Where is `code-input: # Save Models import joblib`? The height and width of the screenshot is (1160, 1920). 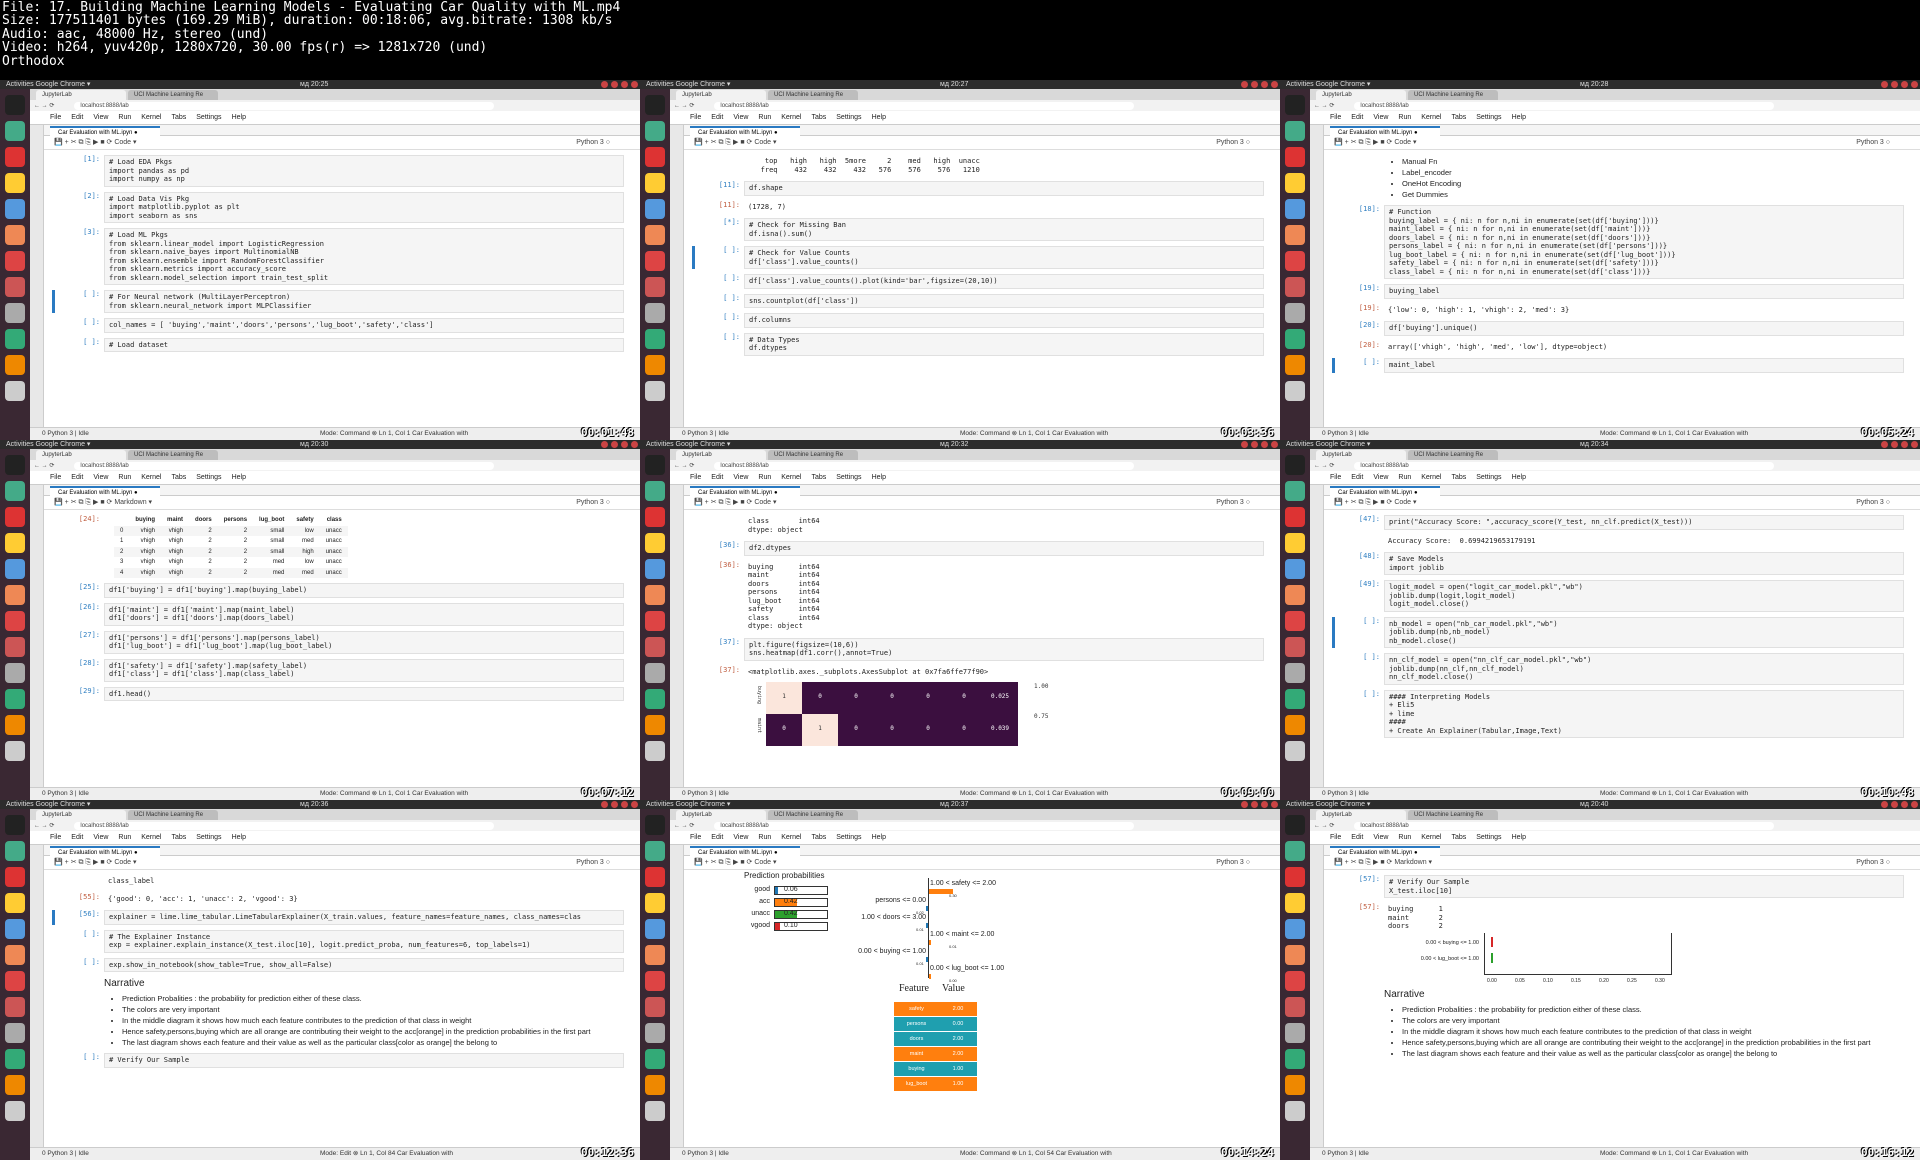
code-input: # Save Models import joblib is located at coordinates (1644, 563).